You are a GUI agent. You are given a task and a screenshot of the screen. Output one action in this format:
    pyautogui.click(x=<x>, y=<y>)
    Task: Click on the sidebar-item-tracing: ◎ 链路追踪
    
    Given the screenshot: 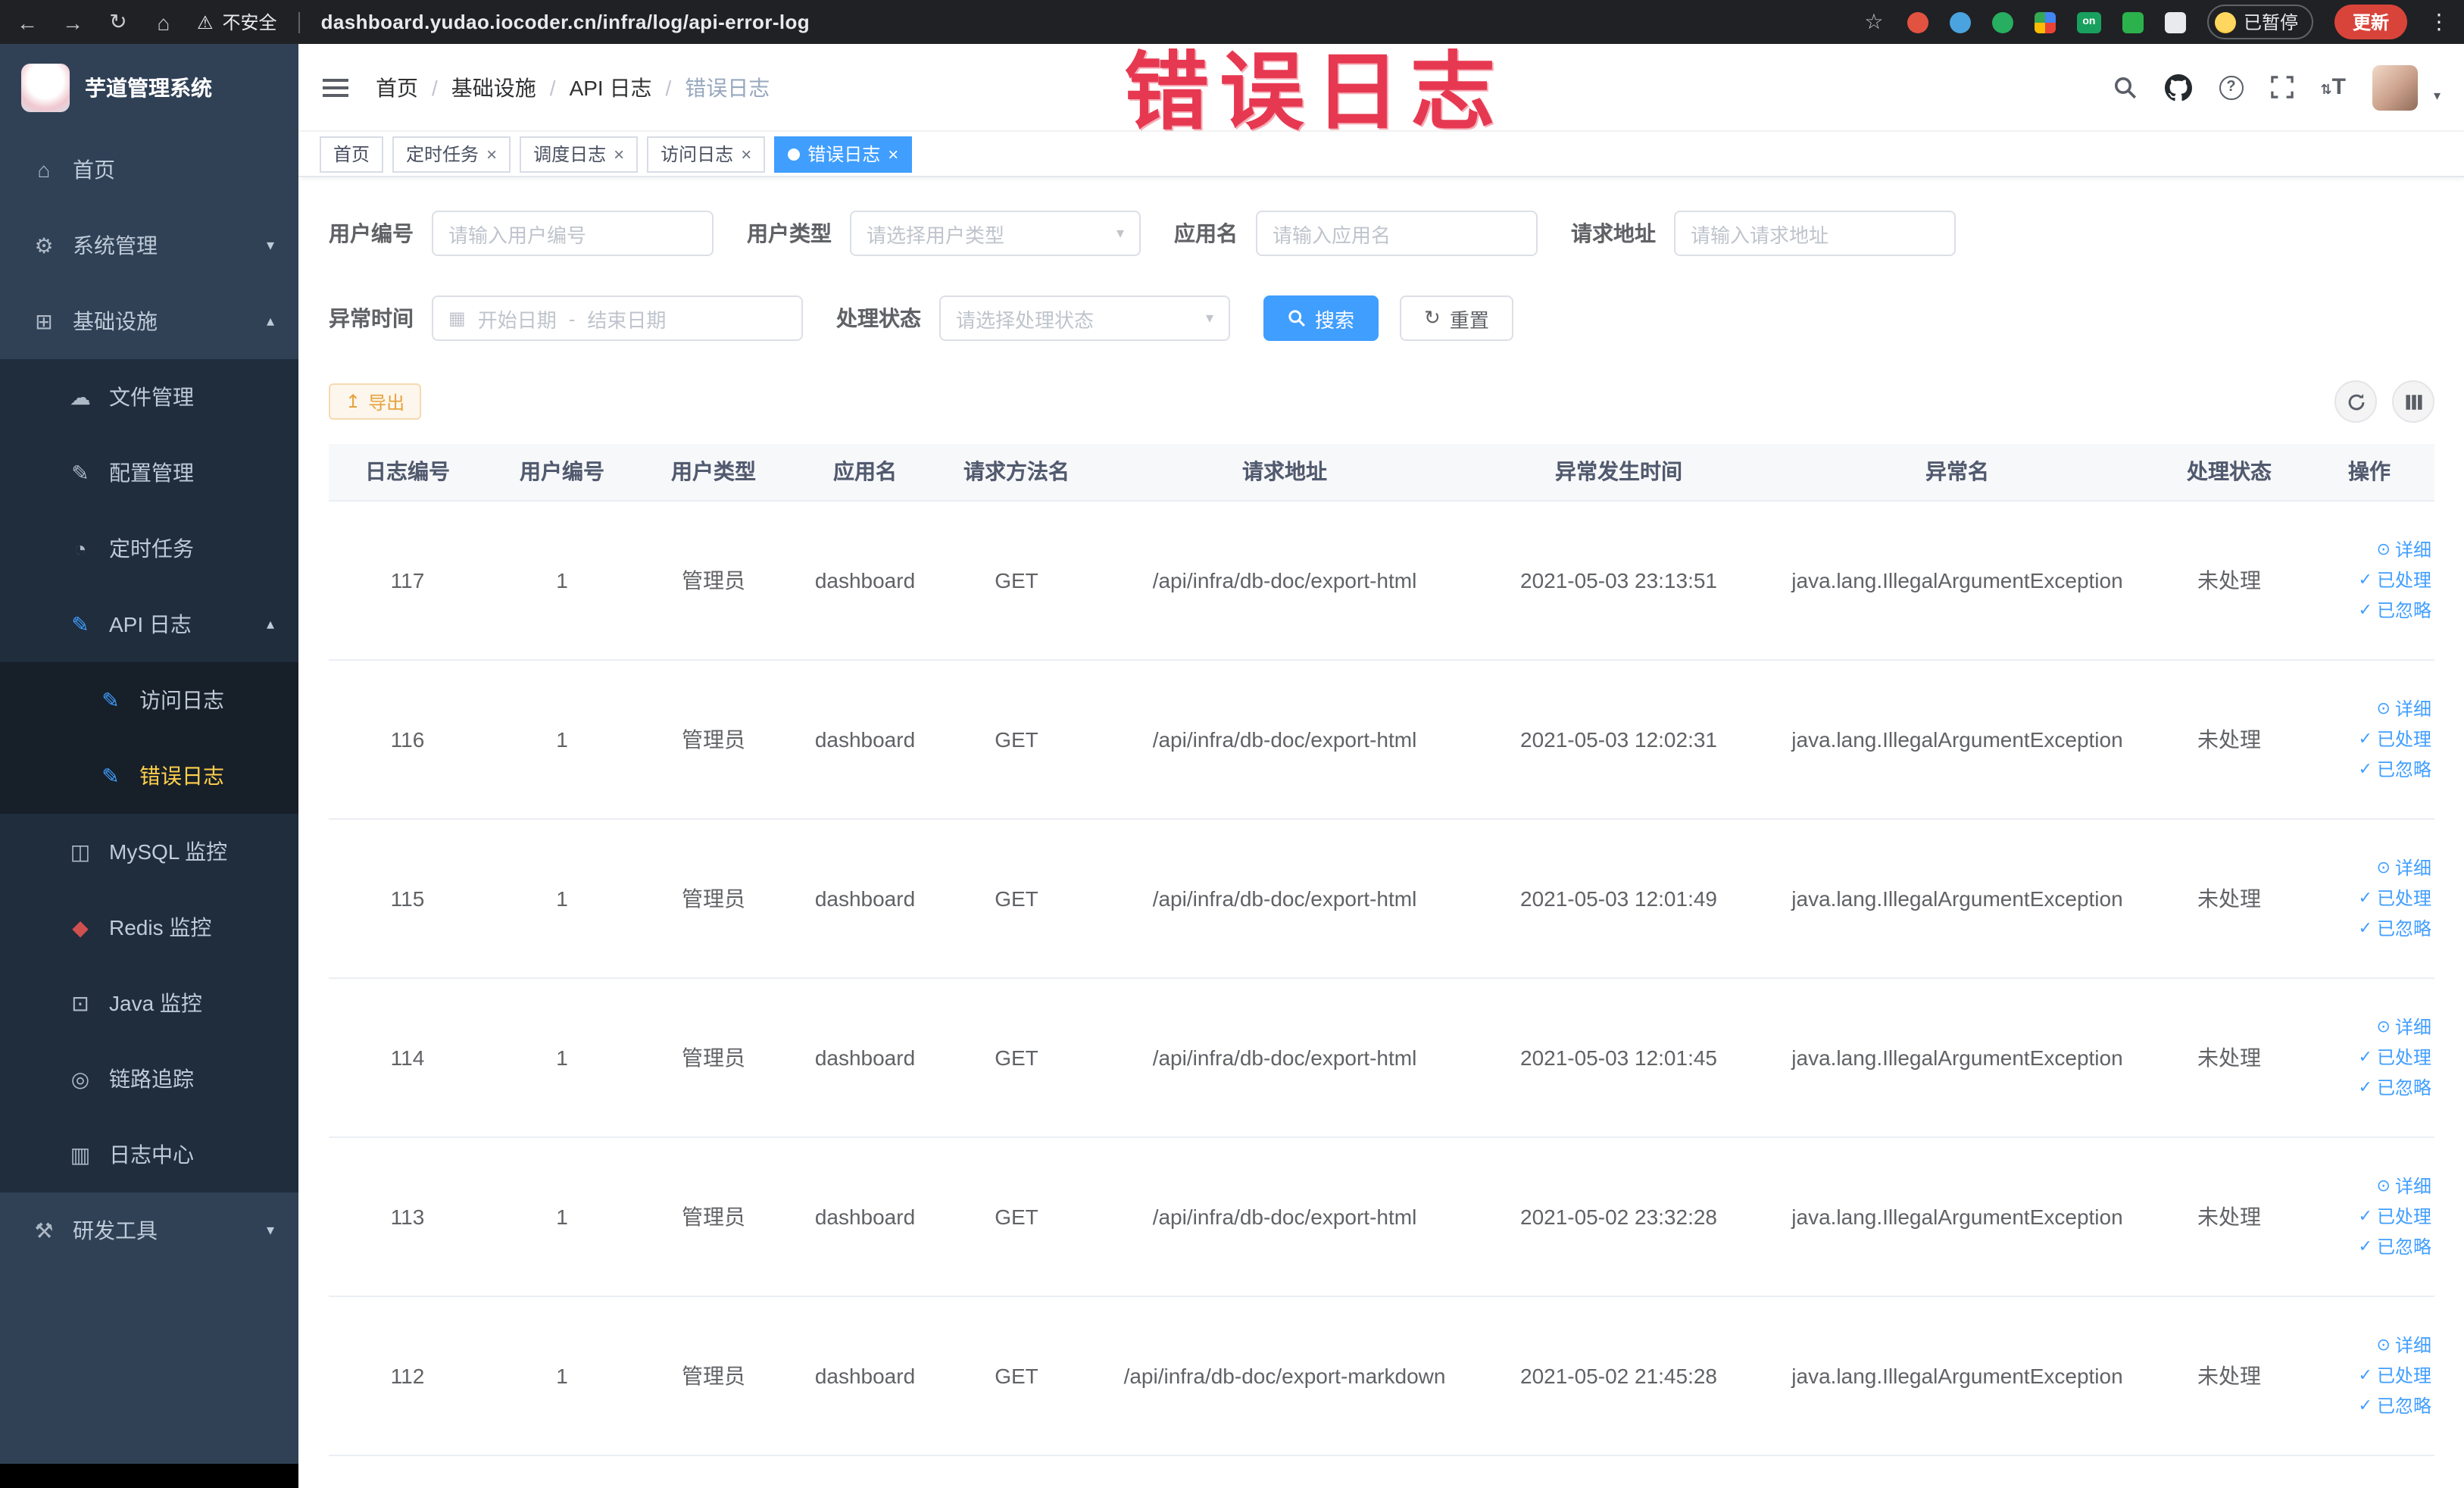 What is the action you would take?
    pyautogui.click(x=149, y=1079)
    